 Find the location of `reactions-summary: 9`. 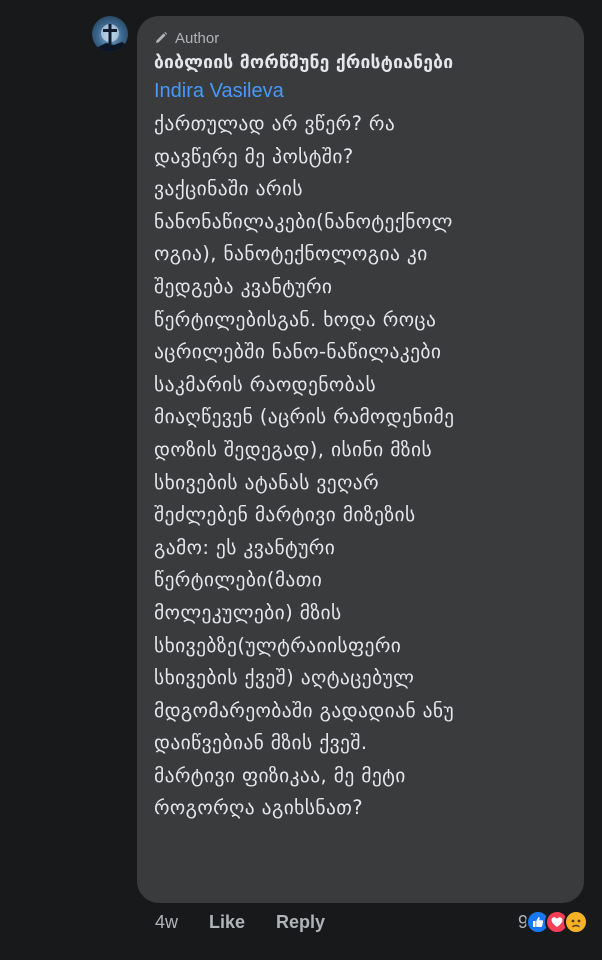

reactions-summary: 9 is located at coordinates (553, 922).